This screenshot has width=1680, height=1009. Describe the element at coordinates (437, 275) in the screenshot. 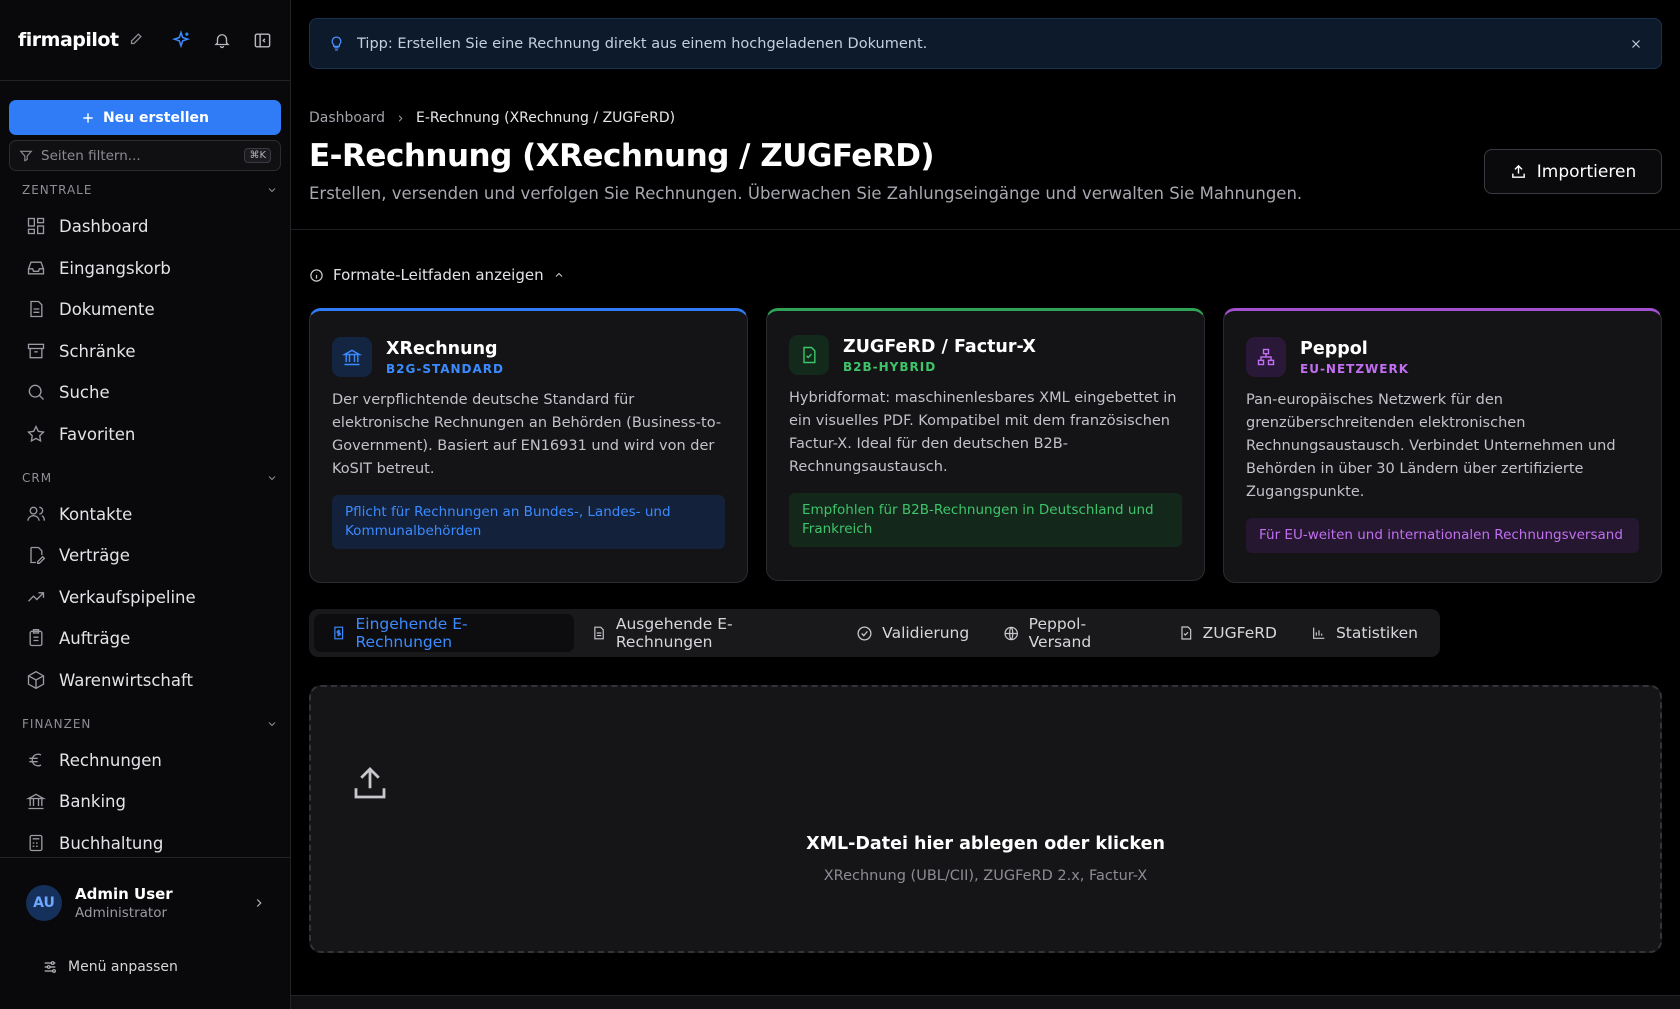

I see `formats-guide-toggle: Formate-Leitfaden anzeigen` at that location.